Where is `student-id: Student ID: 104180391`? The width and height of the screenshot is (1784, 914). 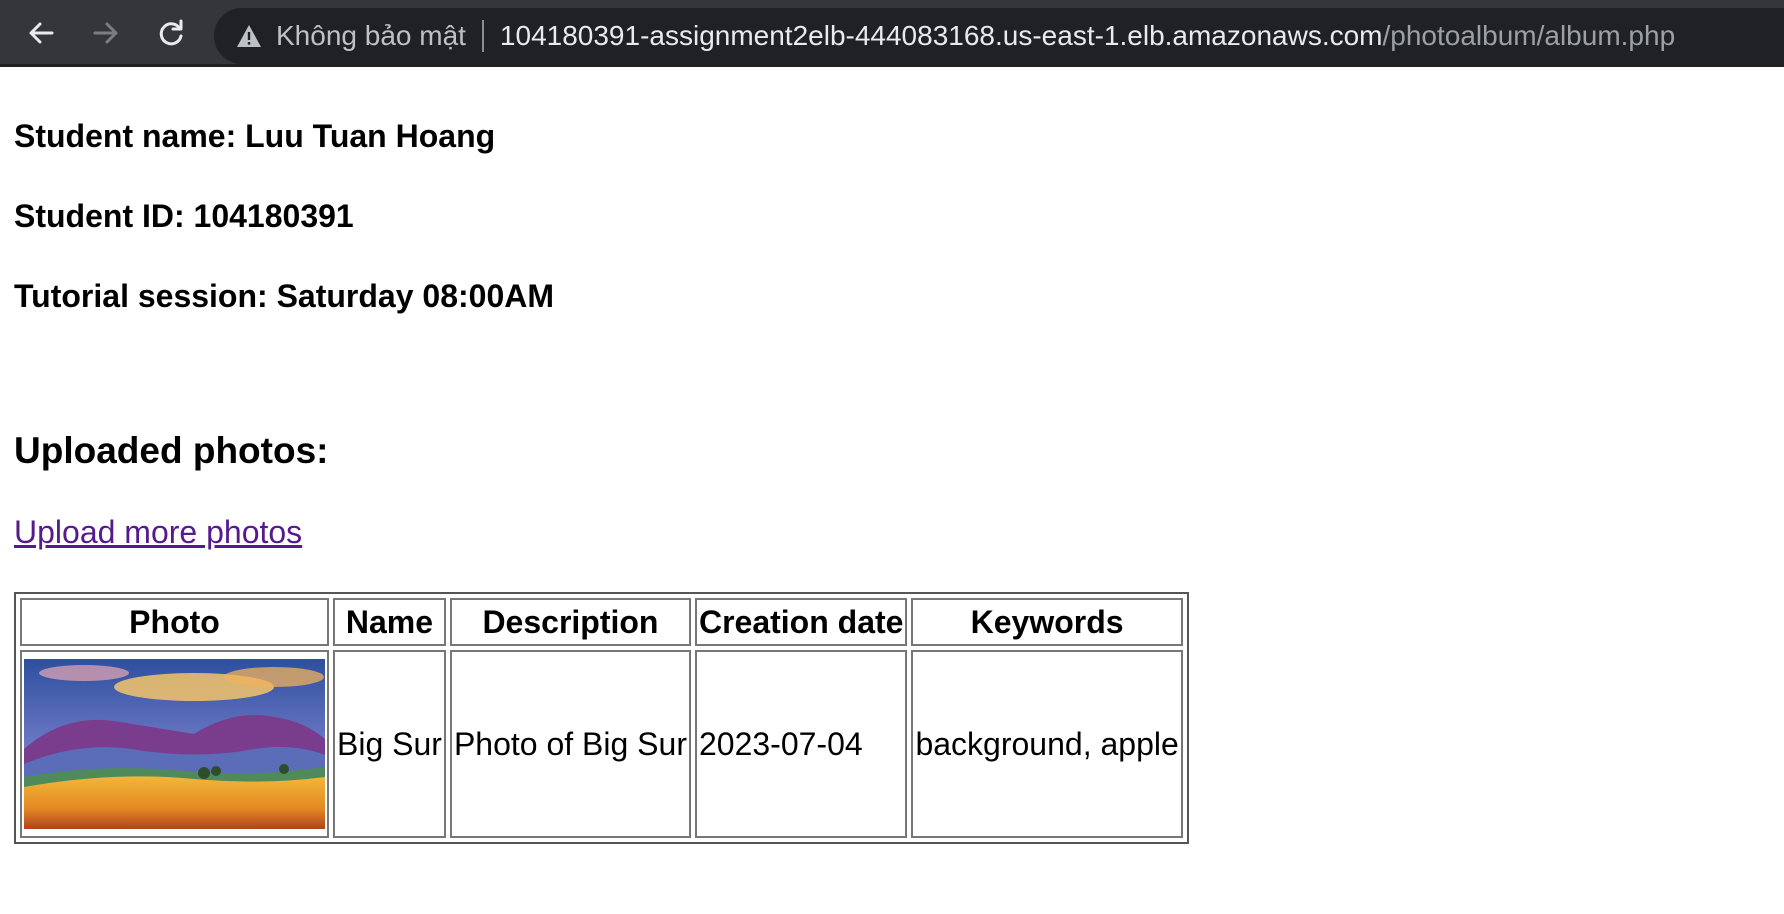
student-id: Student ID: 104180391 is located at coordinates (184, 216).